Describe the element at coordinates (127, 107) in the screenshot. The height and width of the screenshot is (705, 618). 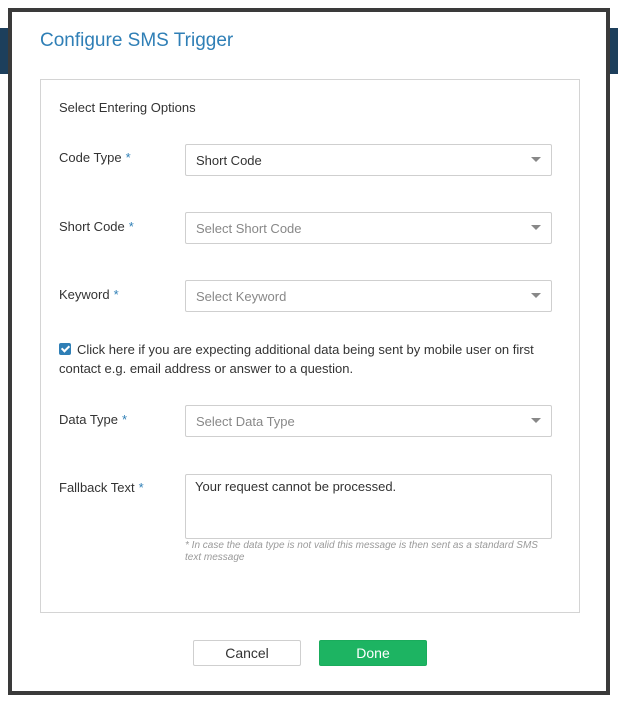
I see `section-heading: Select Entering Options` at that location.